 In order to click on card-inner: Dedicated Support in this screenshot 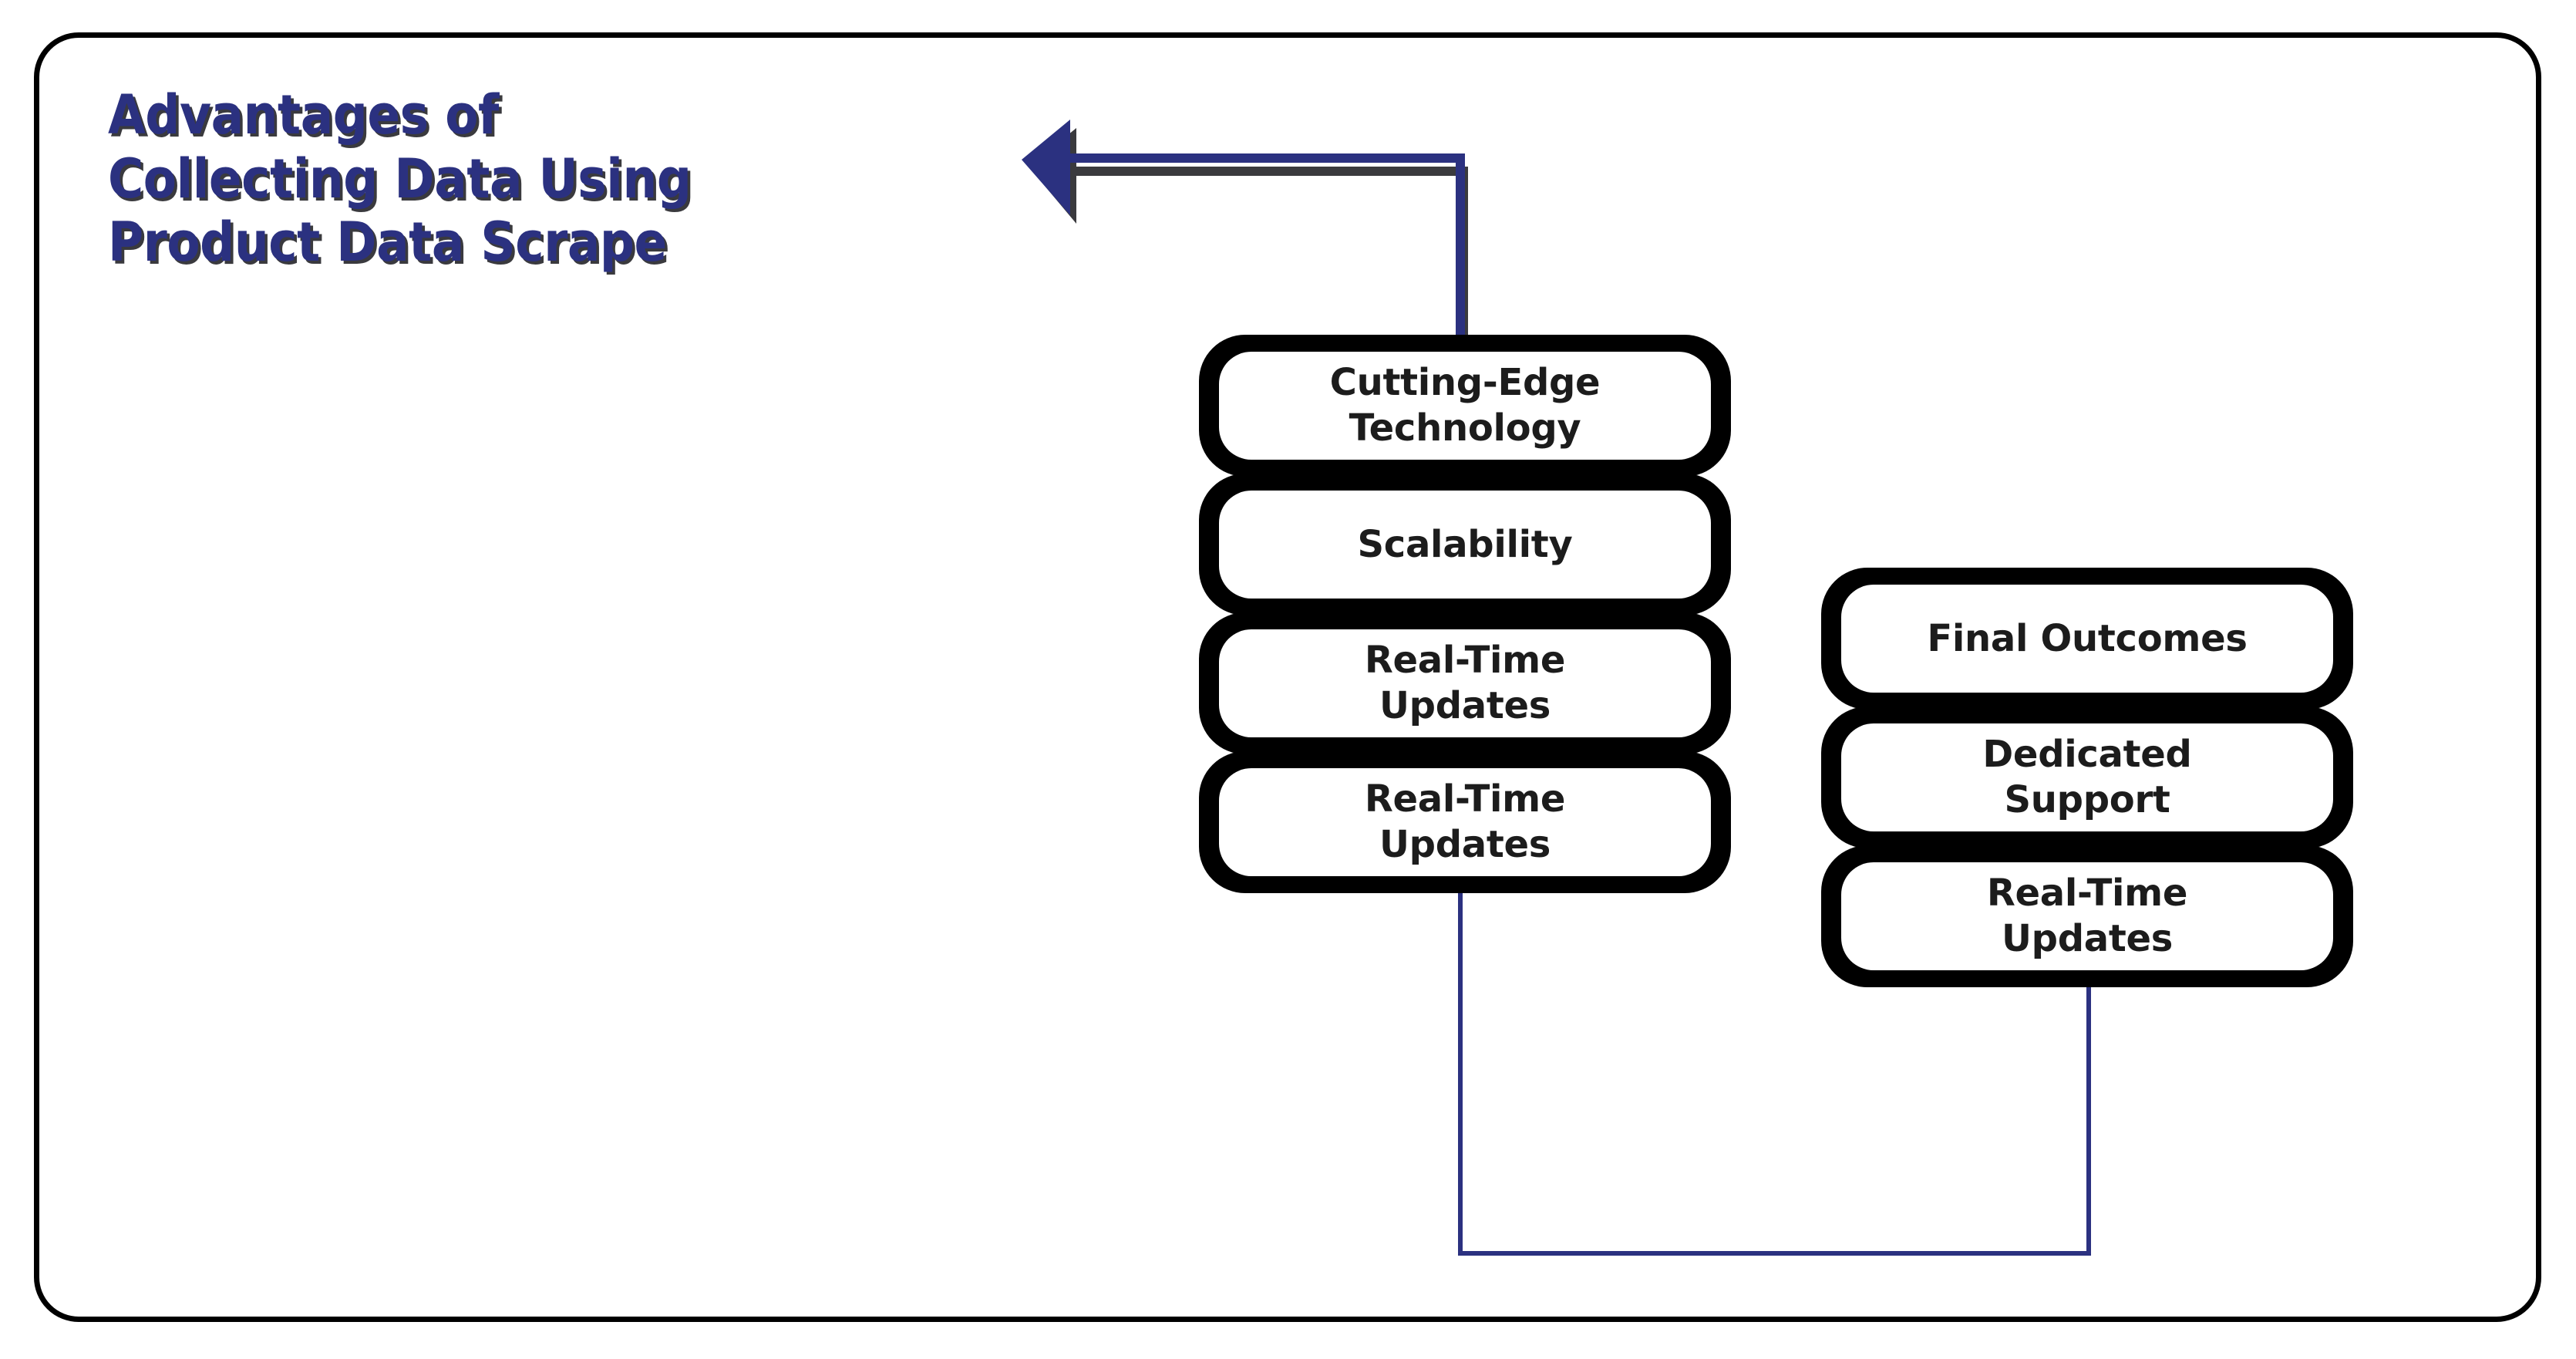, I will do `click(2087, 777)`.